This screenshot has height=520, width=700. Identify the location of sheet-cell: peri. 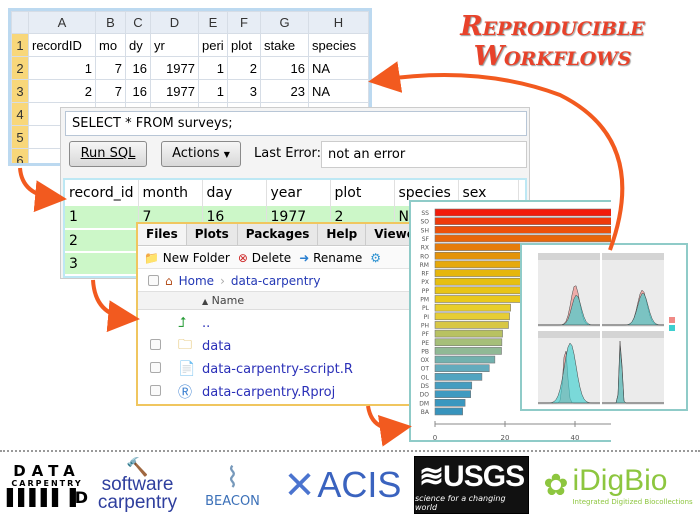
(213, 45).